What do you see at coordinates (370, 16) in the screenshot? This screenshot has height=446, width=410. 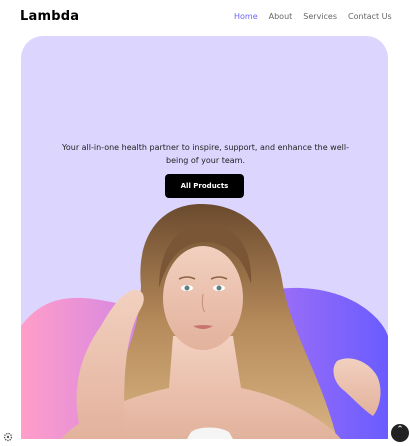 I see `nav-item-contact: Contact Us` at bounding box center [370, 16].